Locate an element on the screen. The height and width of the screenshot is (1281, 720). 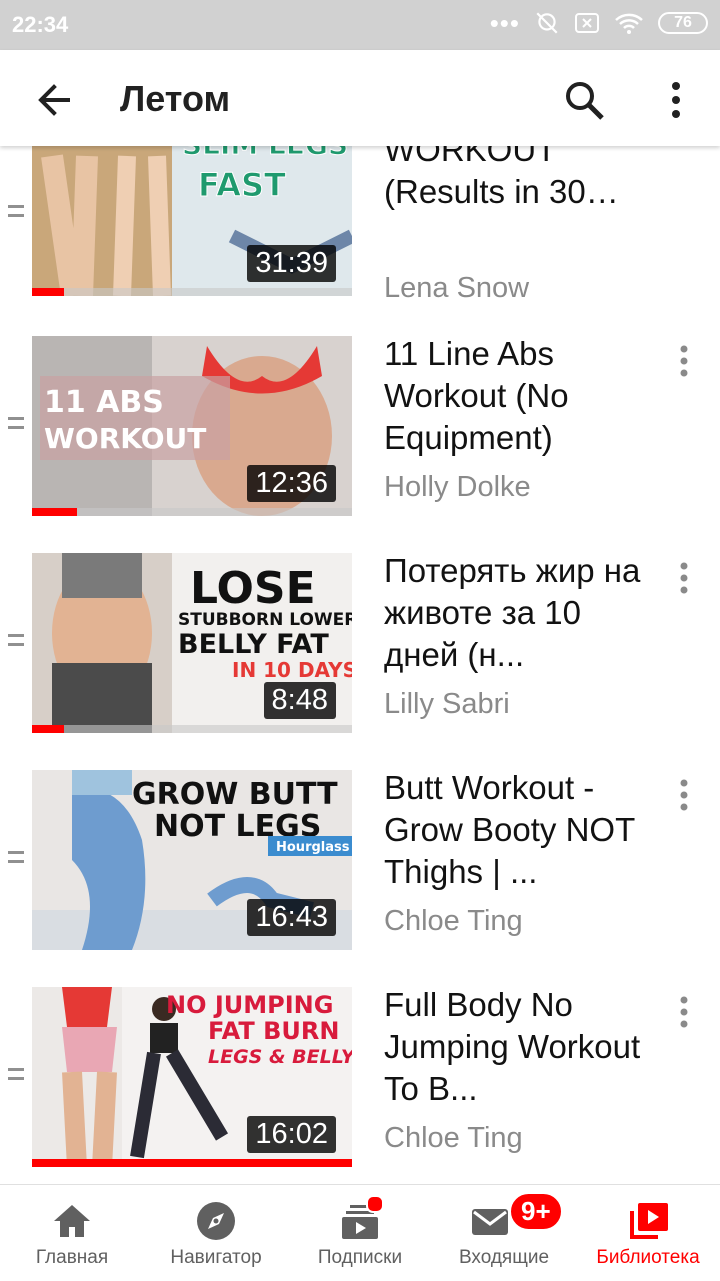
video-duration: 8:48 is located at coordinates (299, 700).